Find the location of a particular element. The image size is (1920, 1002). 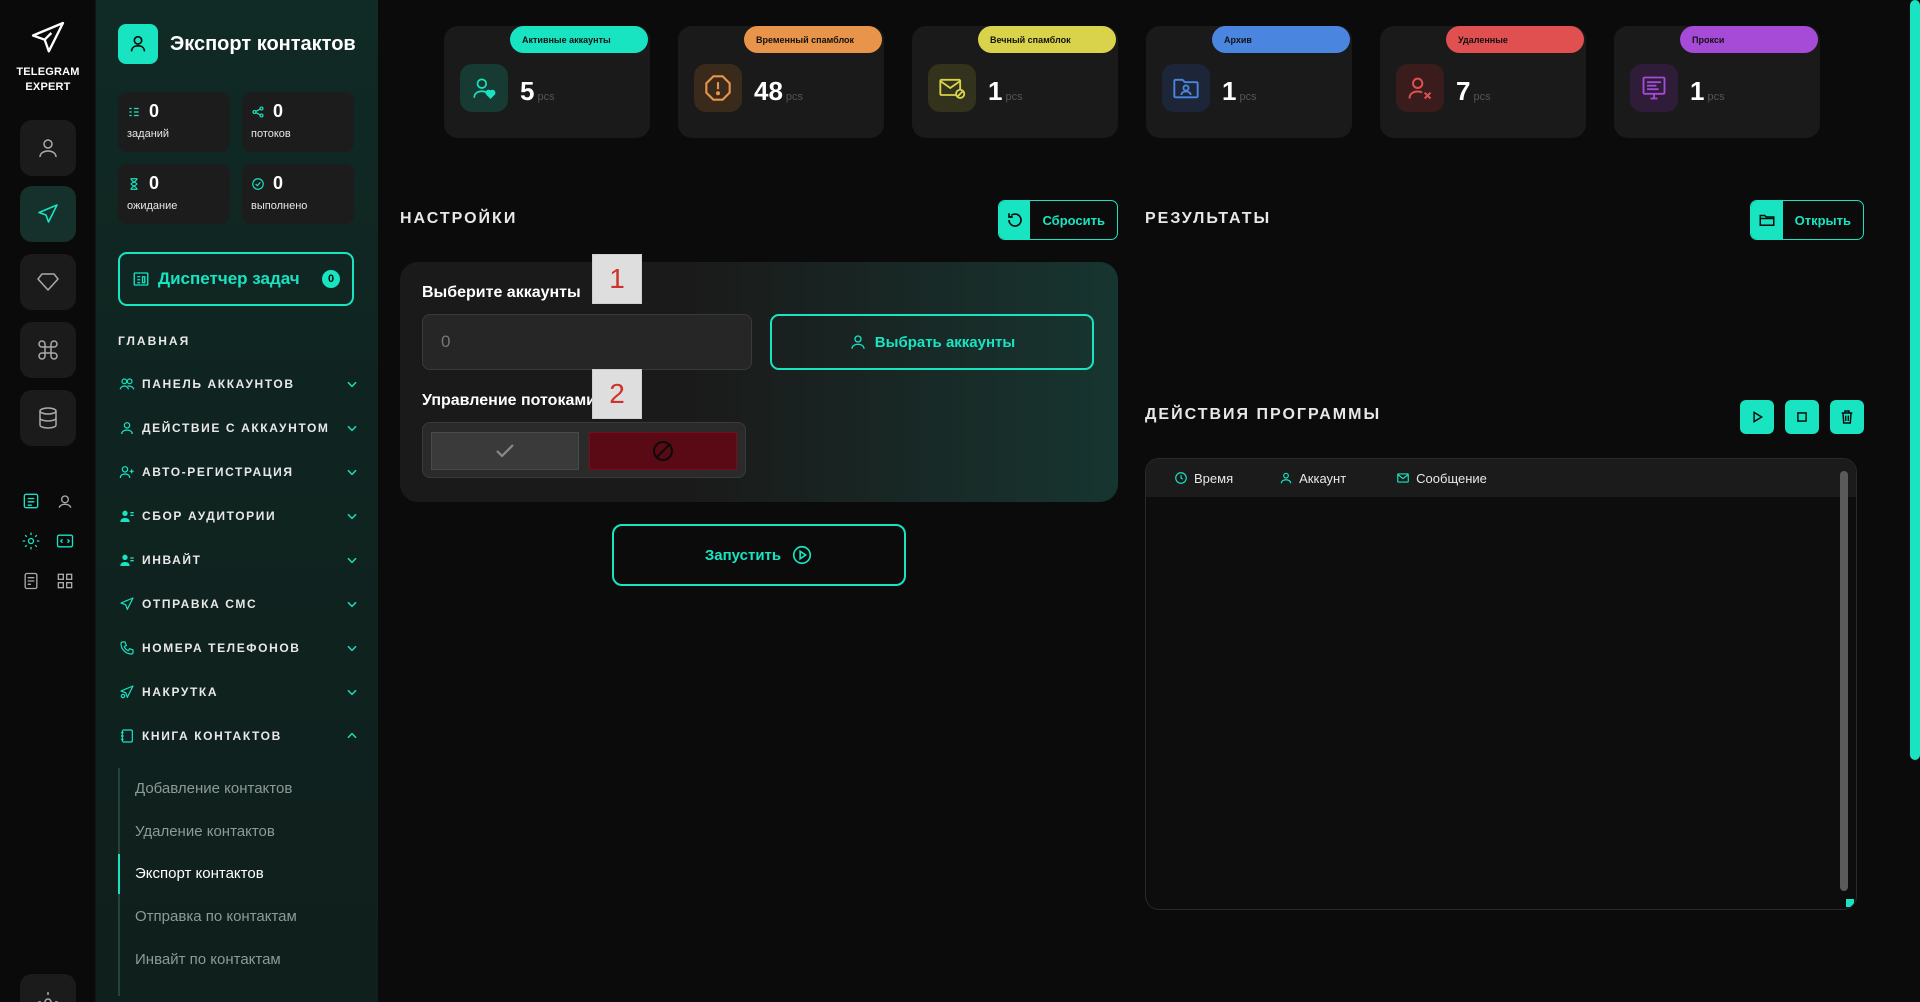

share-icon is located at coordinates (258, 111).